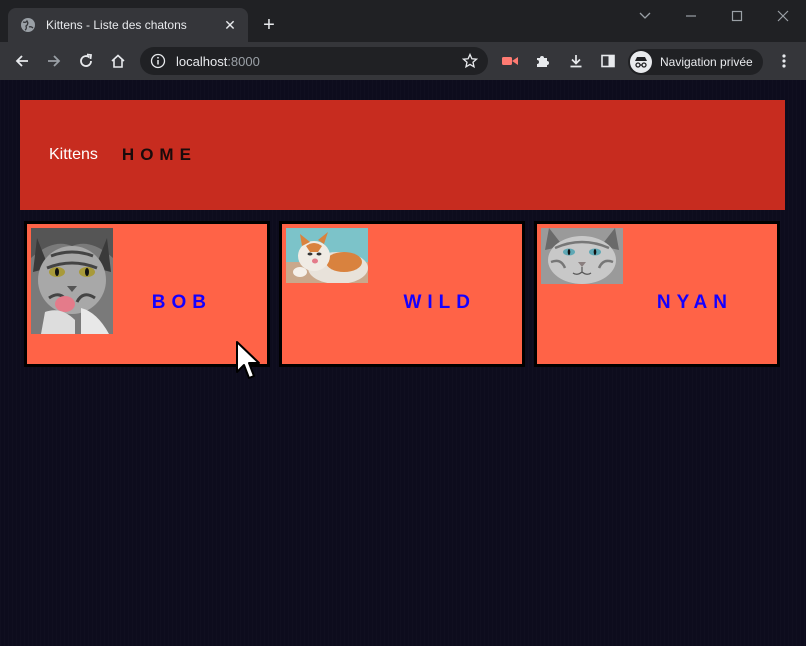 This screenshot has height=646, width=806. What do you see at coordinates (439, 302) in the screenshot?
I see `kitten-name: WILD` at bounding box center [439, 302].